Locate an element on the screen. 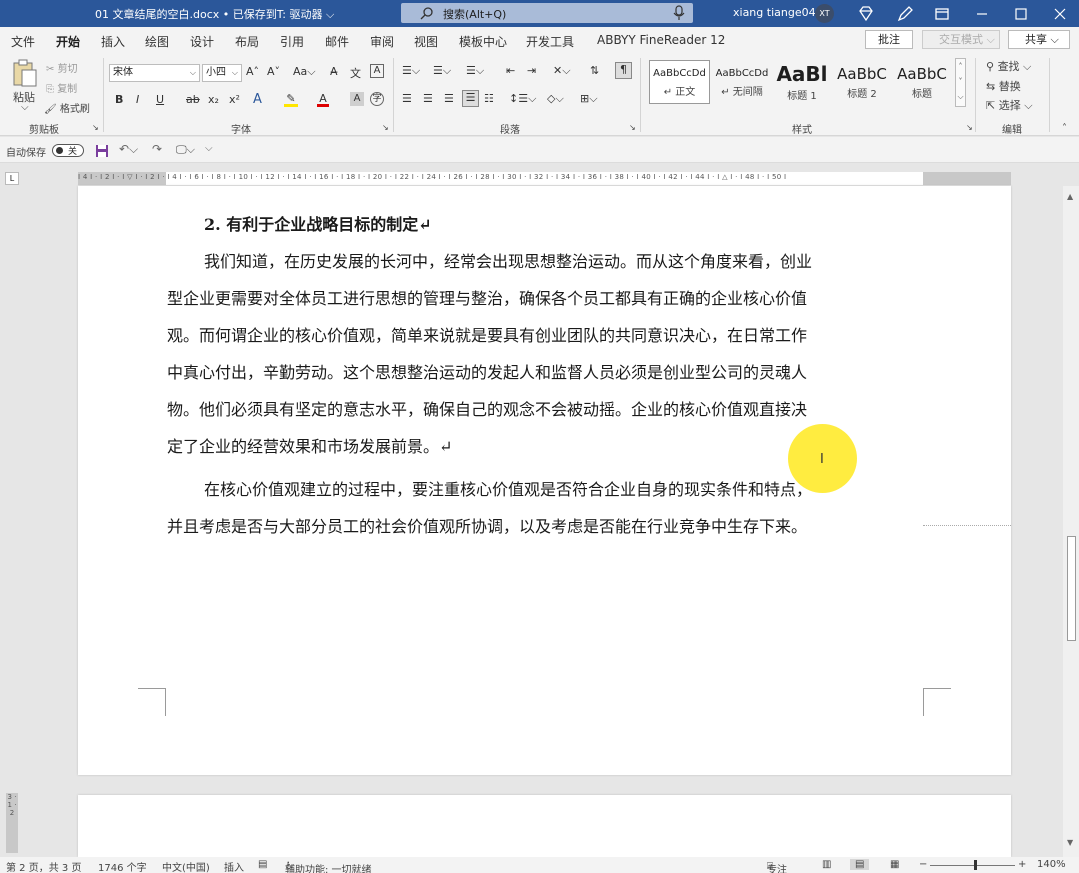 The height and width of the screenshot is (873, 1079). user-name: xiang tiange04 is located at coordinates (774, 12).